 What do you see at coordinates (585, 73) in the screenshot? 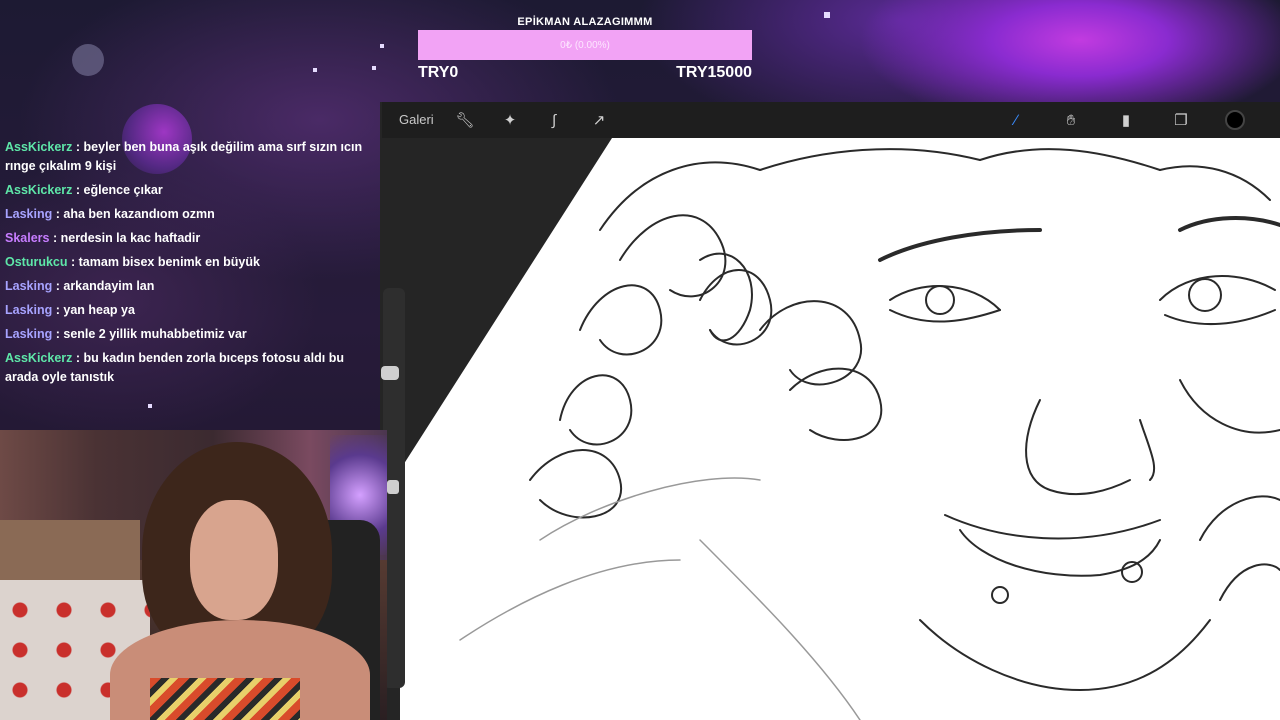
I see `goal-range: TRY0 TRY15000` at bounding box center [585, 73].